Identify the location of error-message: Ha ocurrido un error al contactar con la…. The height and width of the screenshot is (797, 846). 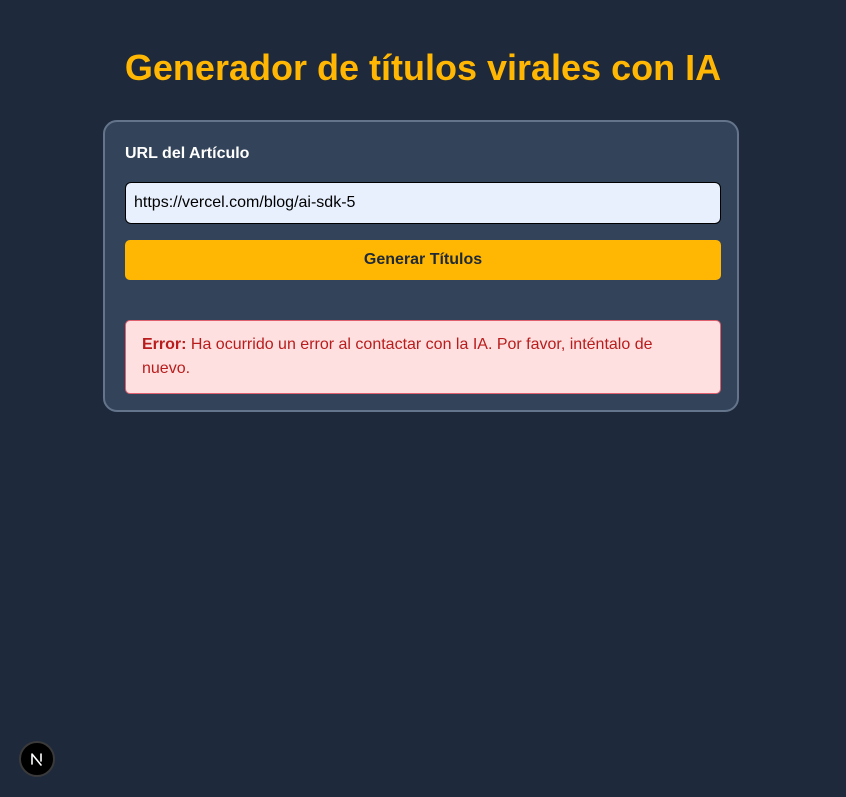
(397, 356).